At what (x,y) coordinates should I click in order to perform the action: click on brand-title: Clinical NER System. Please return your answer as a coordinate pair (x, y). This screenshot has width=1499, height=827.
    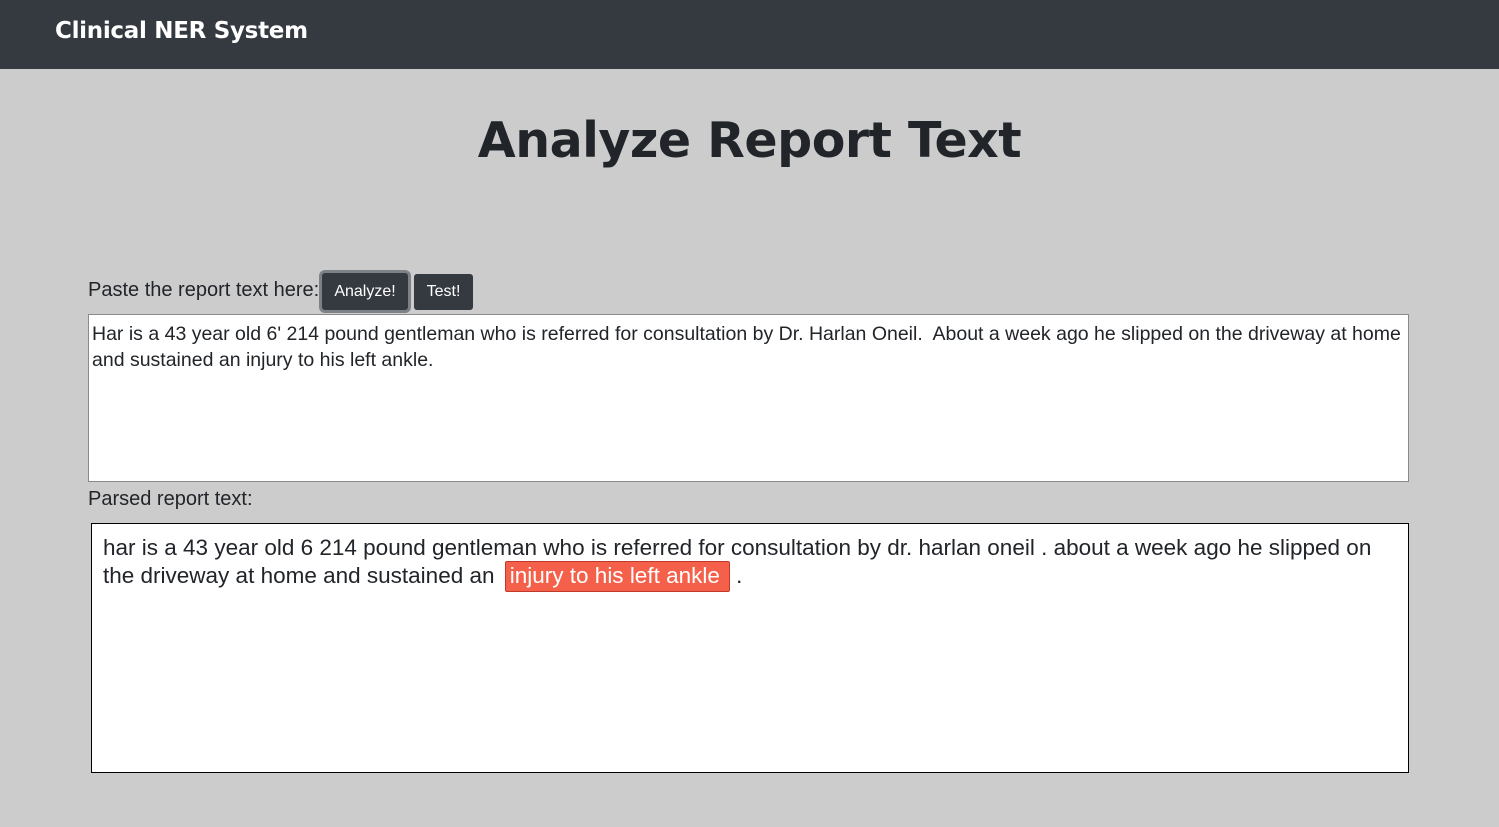
    Looking at the image, I should click on (181, 31).